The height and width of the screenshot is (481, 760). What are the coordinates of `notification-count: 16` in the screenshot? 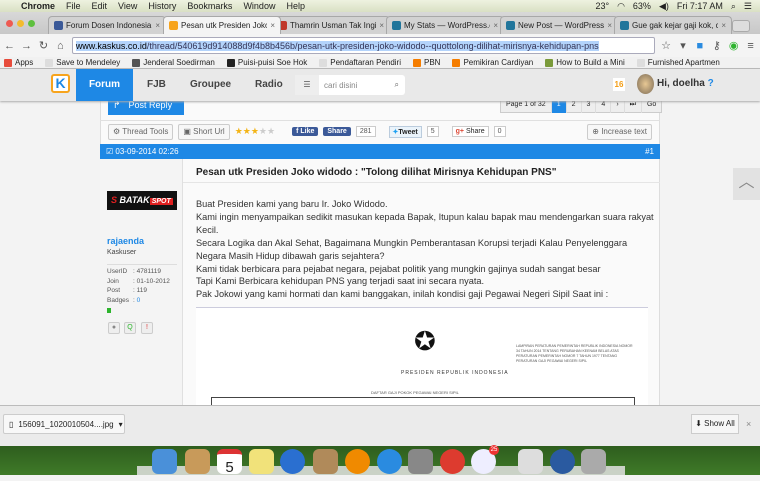 It's located at (619, 84).